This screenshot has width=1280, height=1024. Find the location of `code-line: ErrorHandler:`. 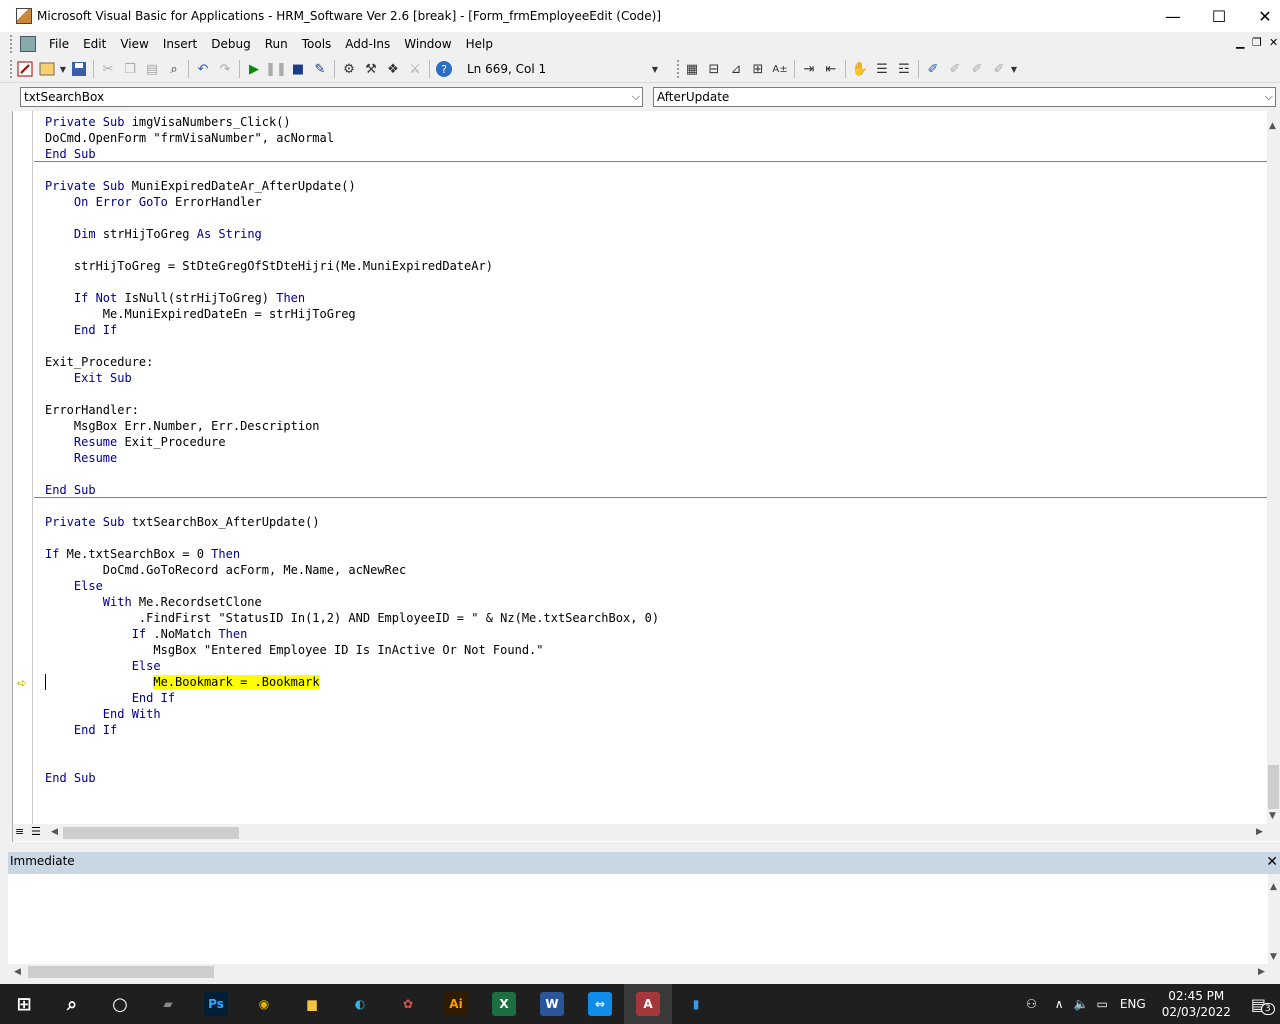

code-line: ErrorHandler: is located at coordinates (352, 410).